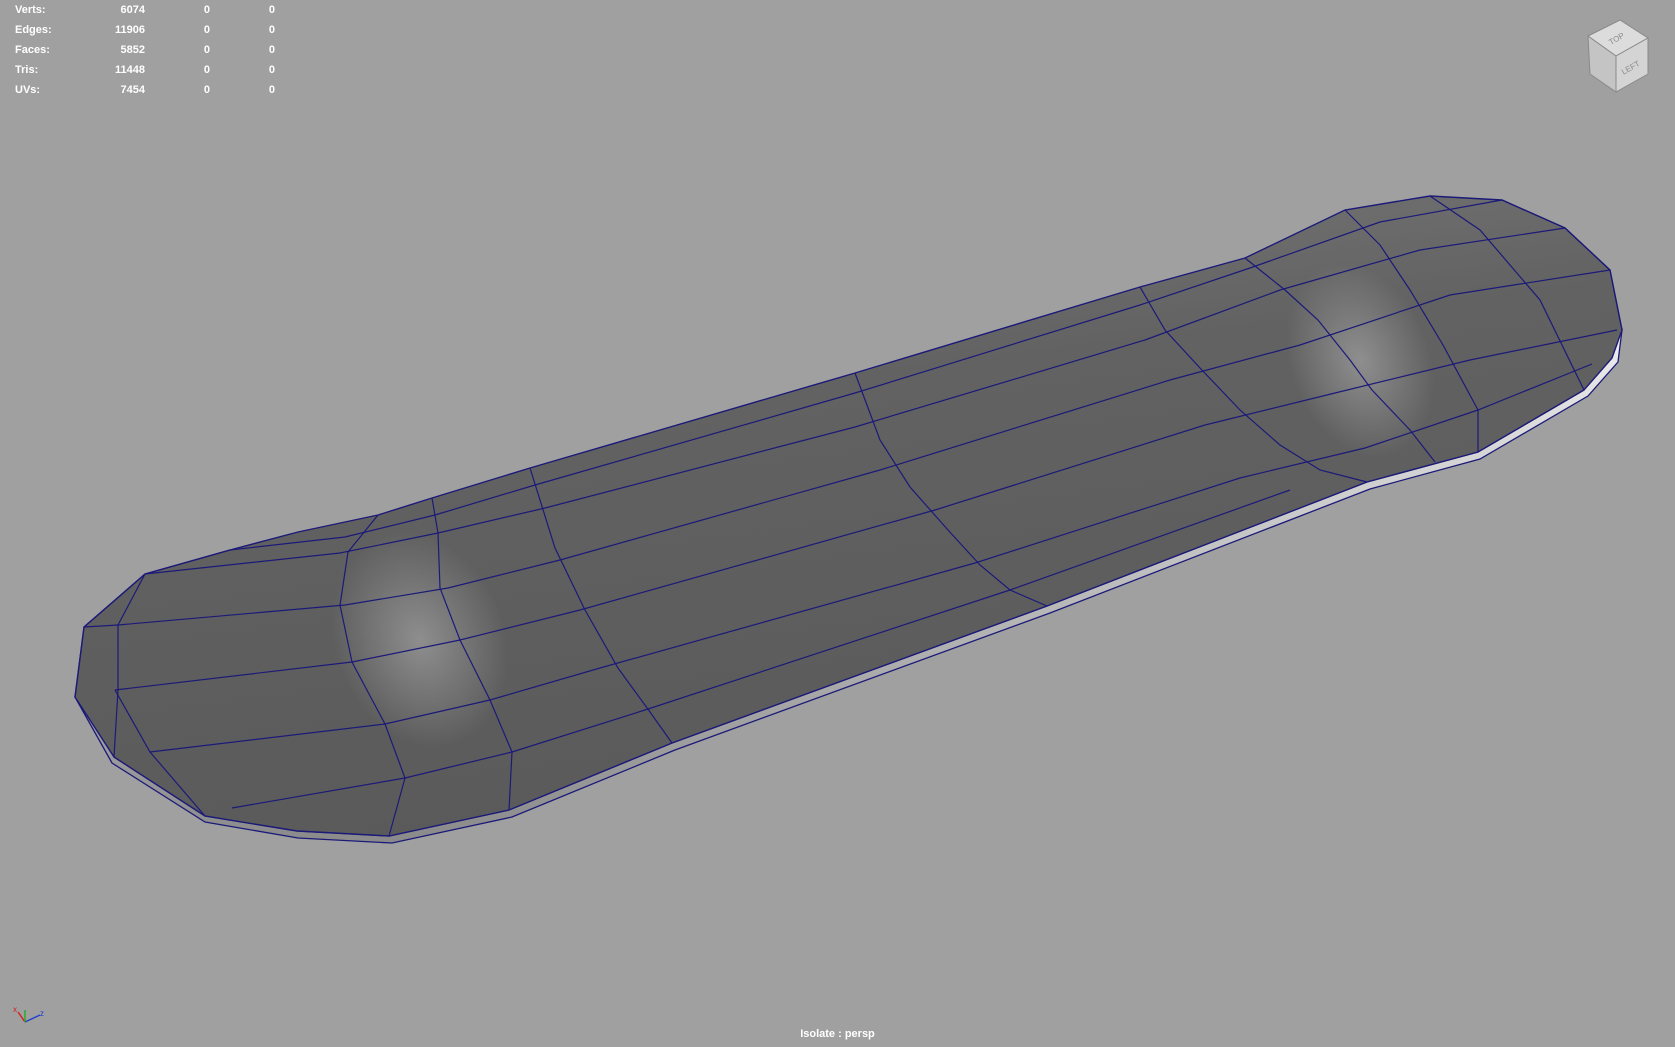 This screenshot has width=1675, height=1047. What do you see at coordinates (21, 1017) in the screenshot?
I see `x-axis-line` at bounding box center [21, 1017].